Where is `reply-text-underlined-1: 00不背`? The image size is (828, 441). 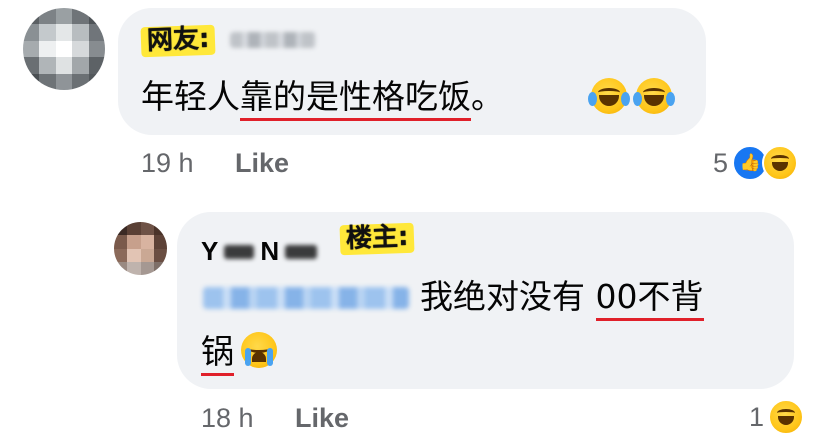
reply-text-underlined-1: 00不背 is located at coordinates (649, 299).